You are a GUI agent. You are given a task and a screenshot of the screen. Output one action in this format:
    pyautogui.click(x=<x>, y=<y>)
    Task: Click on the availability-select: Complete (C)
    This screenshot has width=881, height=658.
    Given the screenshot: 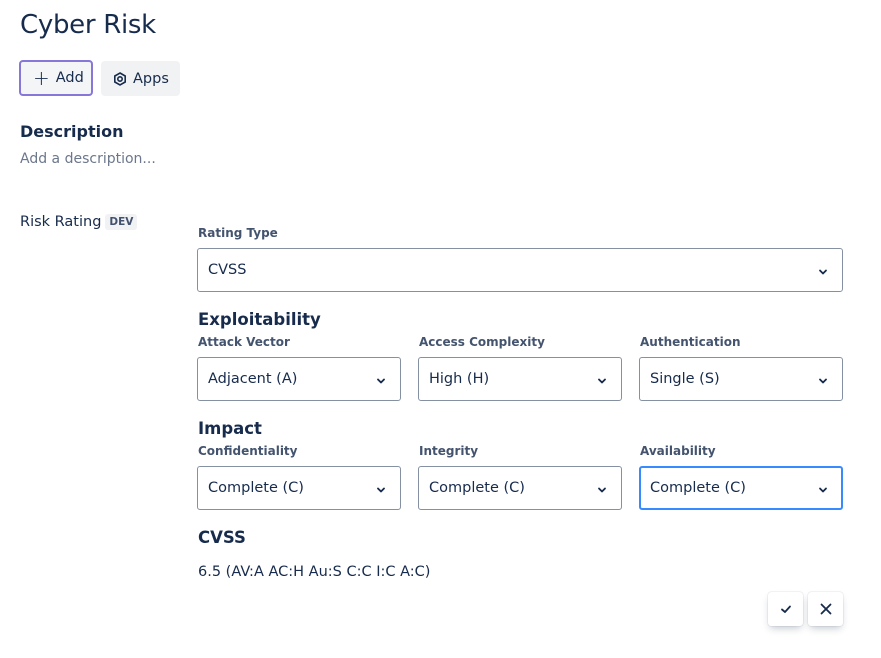 What is the action you would take?
    pyautogui.click(x=741, y=488)
    